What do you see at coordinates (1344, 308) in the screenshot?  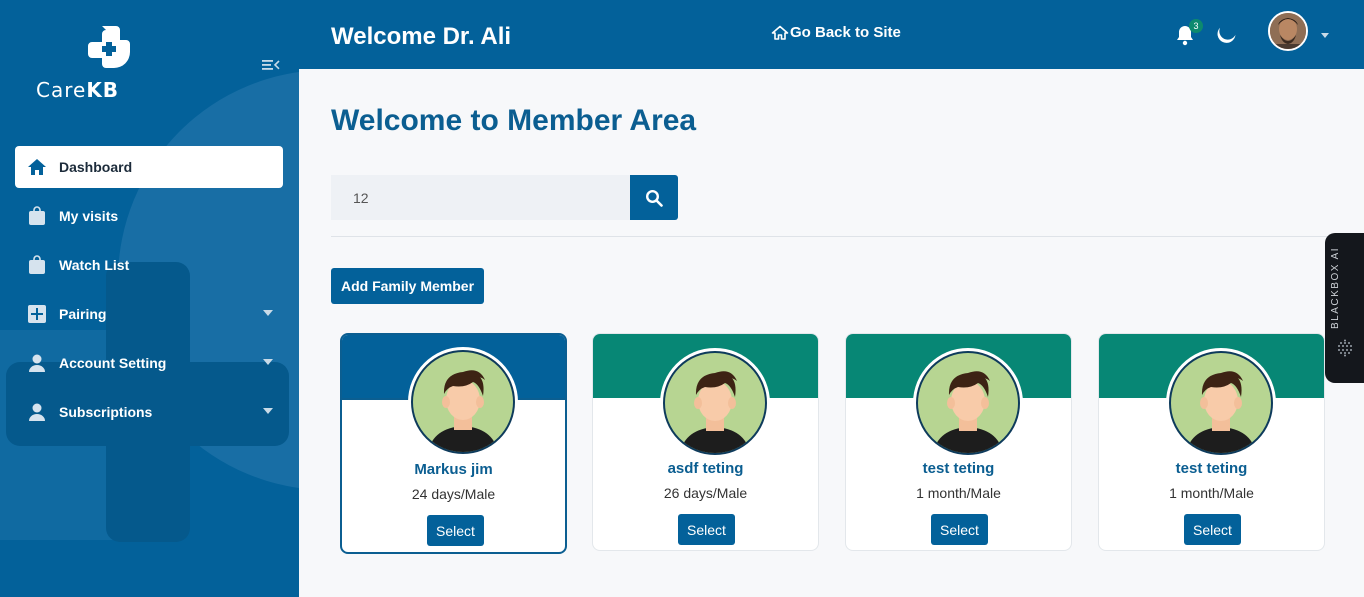 I see `blackbox-ai-tab: BLACKBOX AI` at bounding box center [1344, 308].